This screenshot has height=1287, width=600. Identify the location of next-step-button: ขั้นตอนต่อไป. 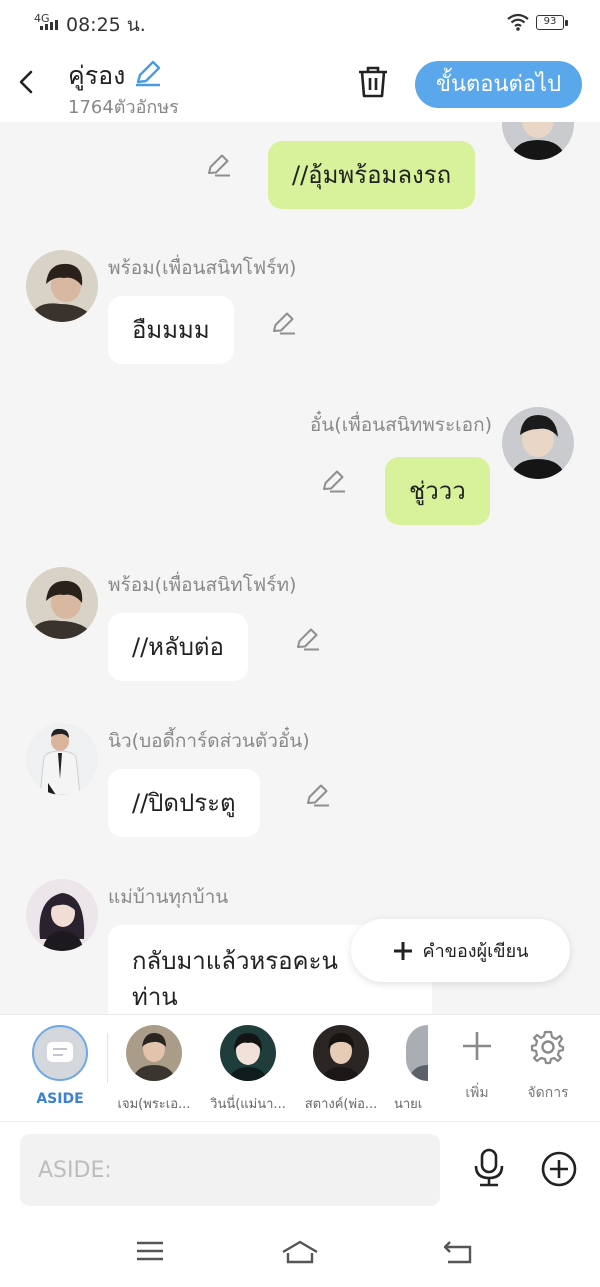
(498, 84).